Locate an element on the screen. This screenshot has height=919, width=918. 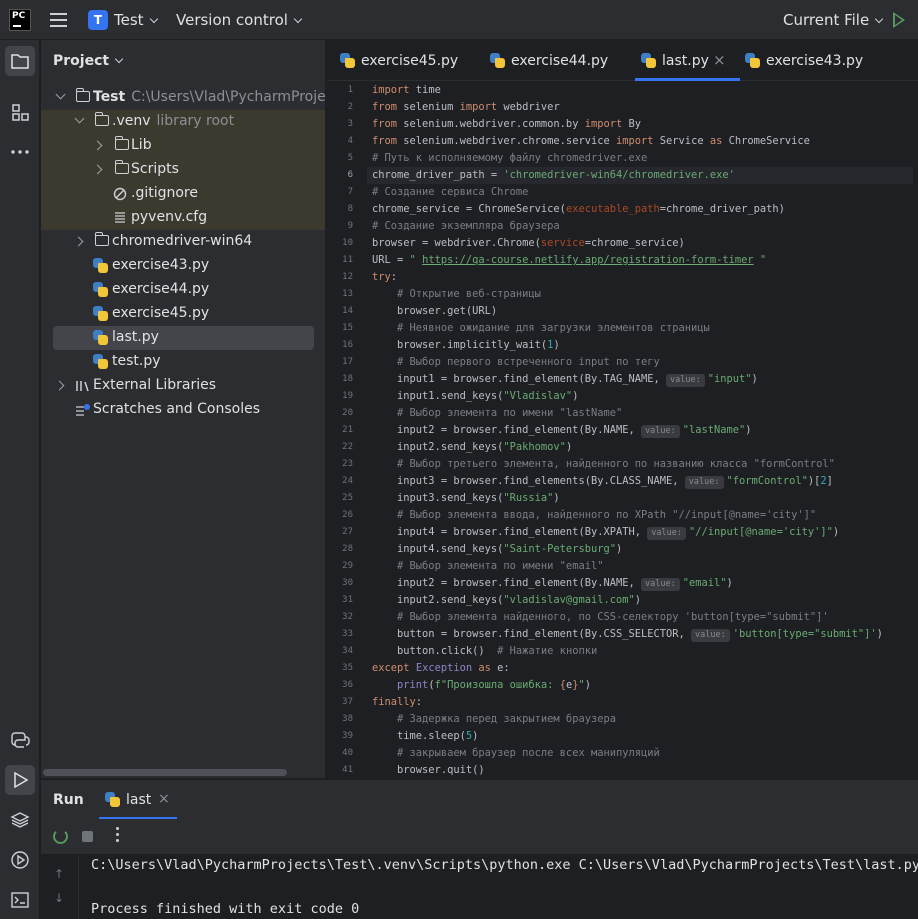
line-number: 38 is located at coordinates (347, 719).